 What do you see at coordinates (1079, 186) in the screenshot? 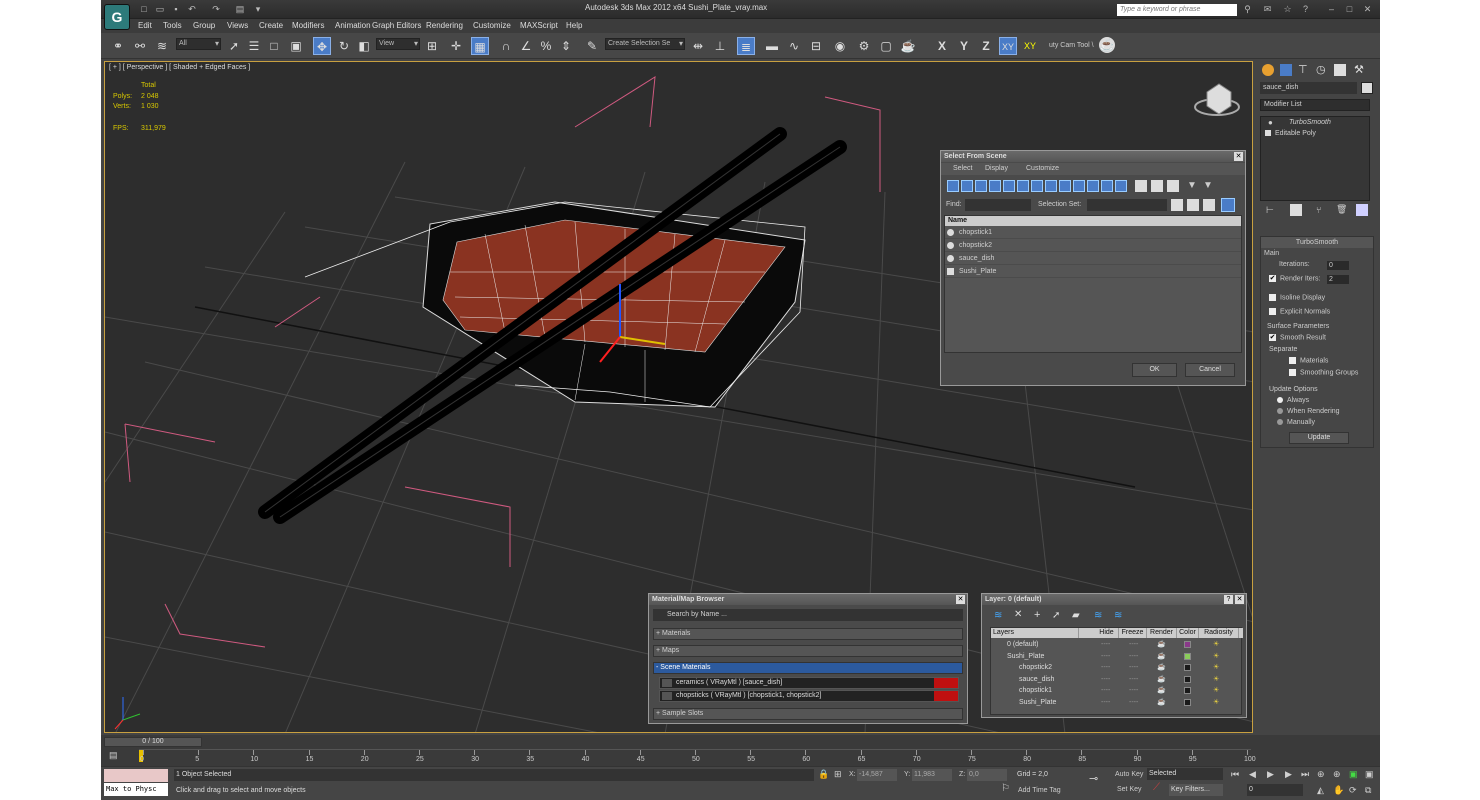
I see `containers-filter-icon` at bounding box center [1079, 186].